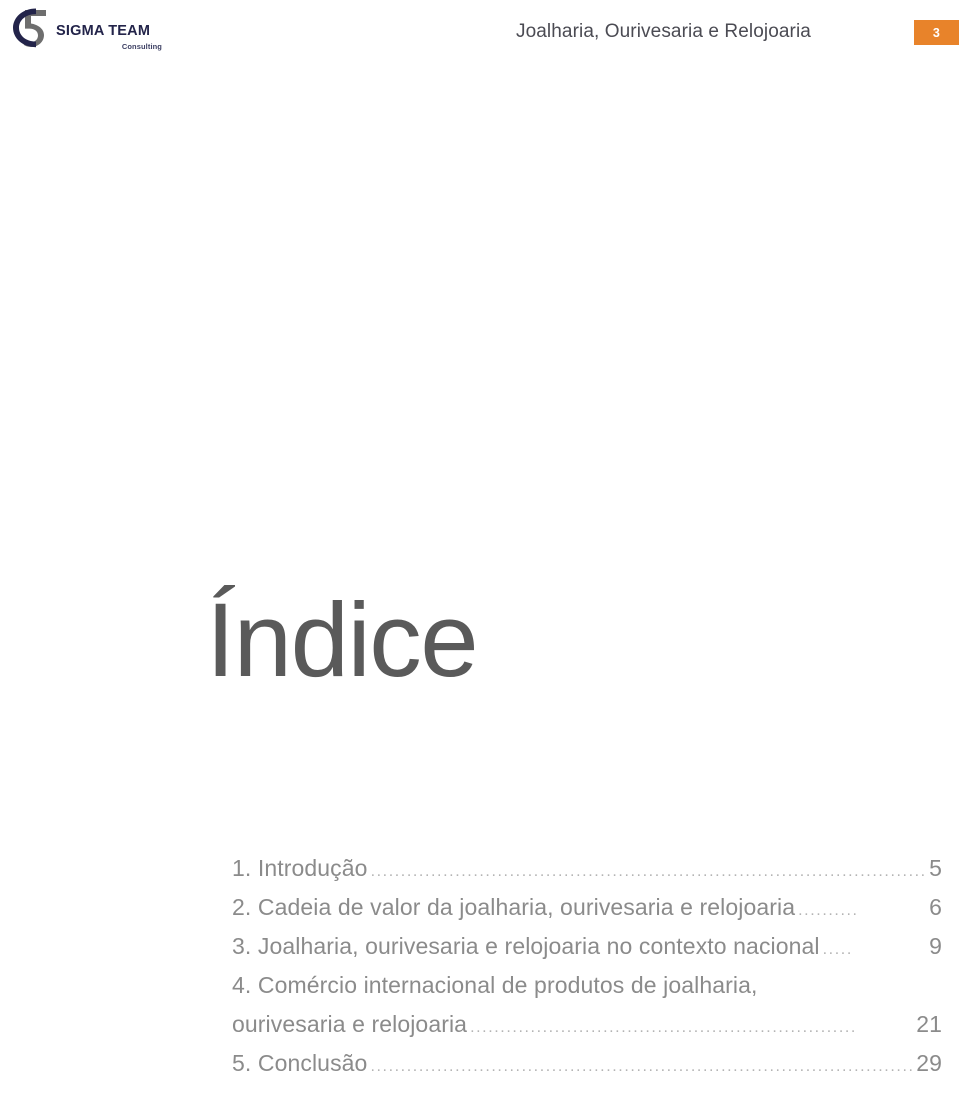  What do you see at coordinates (103, 31) in the screenshot?
I see `logo-company-name: SIGMA TEAM` at bounding box center [103, 31].